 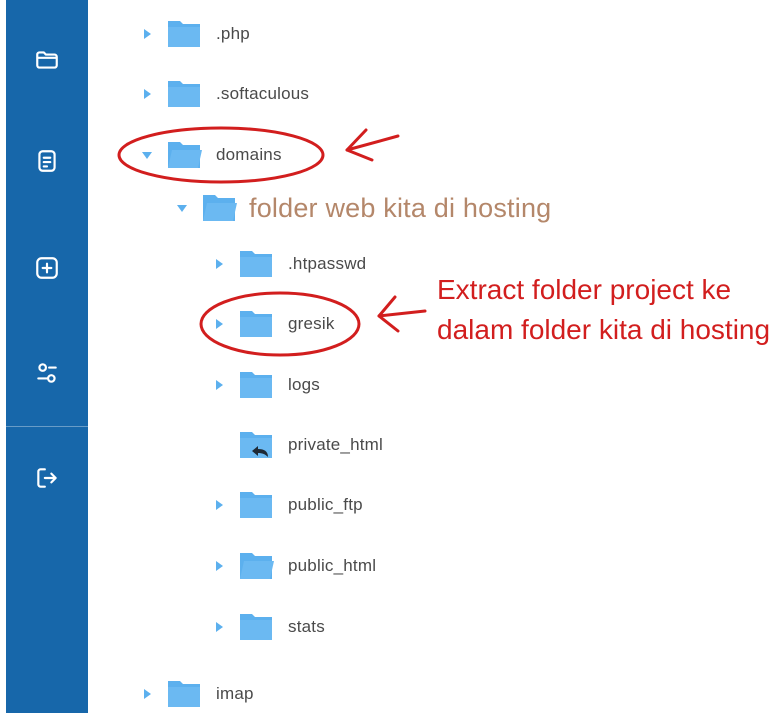 I want to click on tree-item-public-ftp: public_ftp, so click(x=287, y=505).